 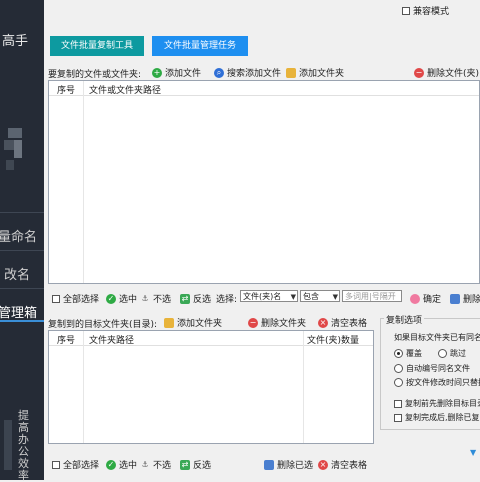 I want to click on sidebar-item-modify: 改名, so click(x=17, y=273).